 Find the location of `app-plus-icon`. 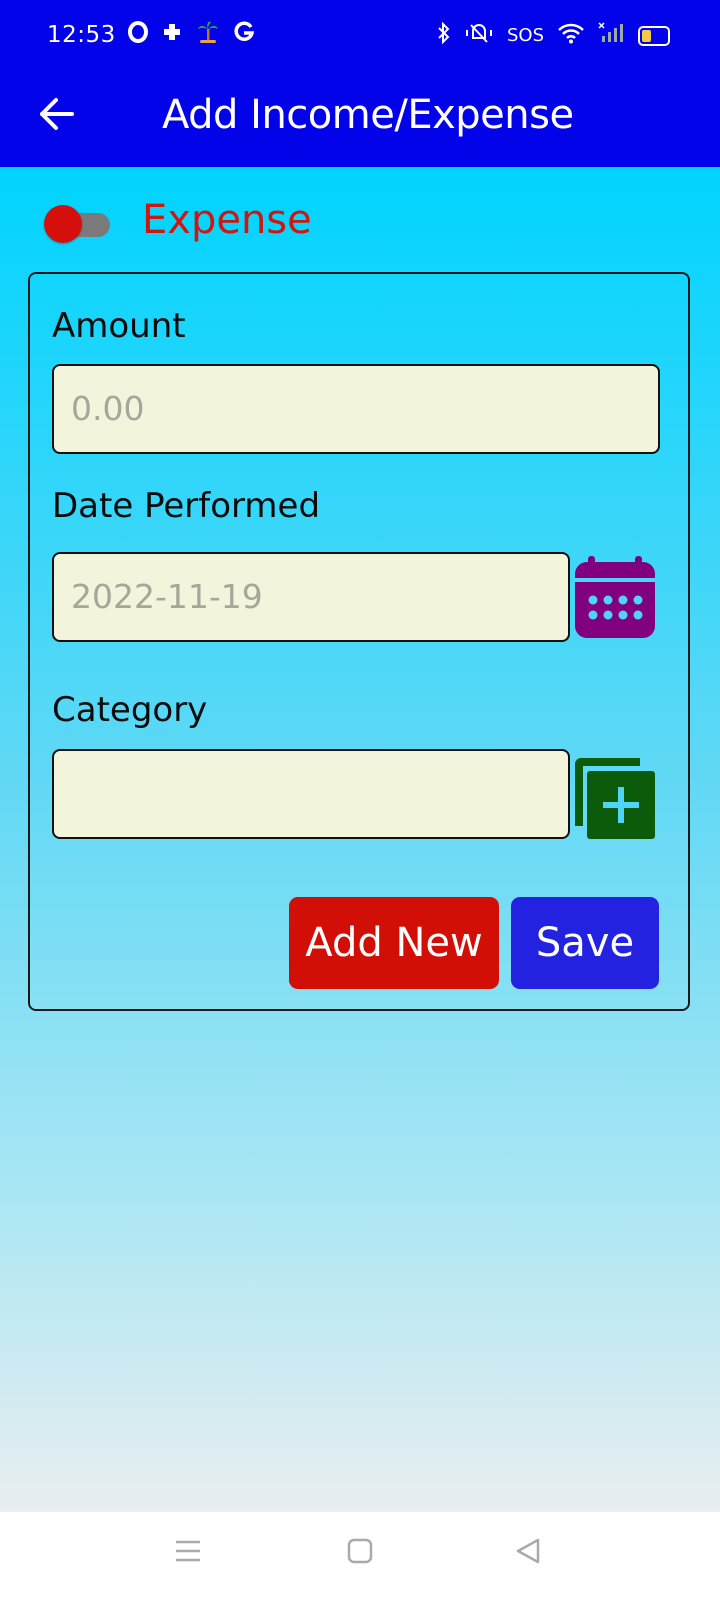

app-plus-icon is located at coordinates (172, 35).